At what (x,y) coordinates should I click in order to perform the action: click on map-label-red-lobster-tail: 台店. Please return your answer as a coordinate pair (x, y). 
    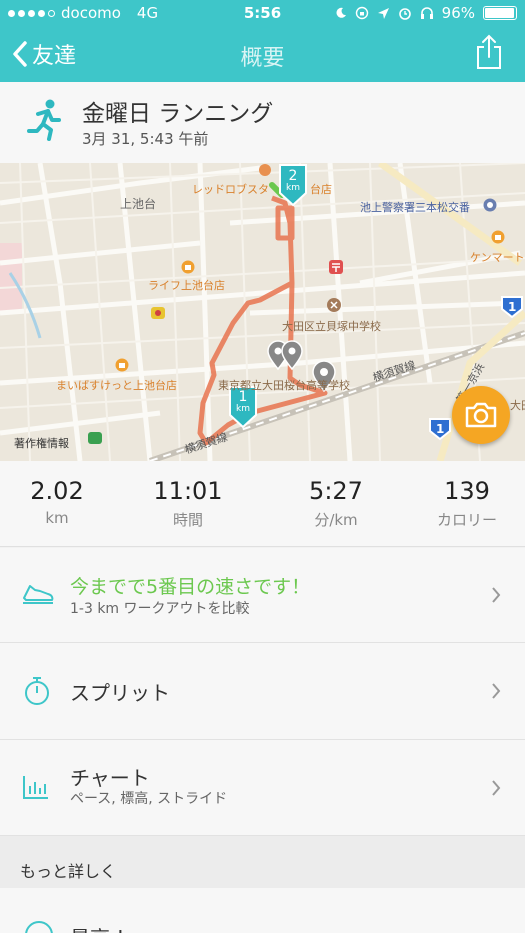
    Looking at the image, I should click on (321, 189).